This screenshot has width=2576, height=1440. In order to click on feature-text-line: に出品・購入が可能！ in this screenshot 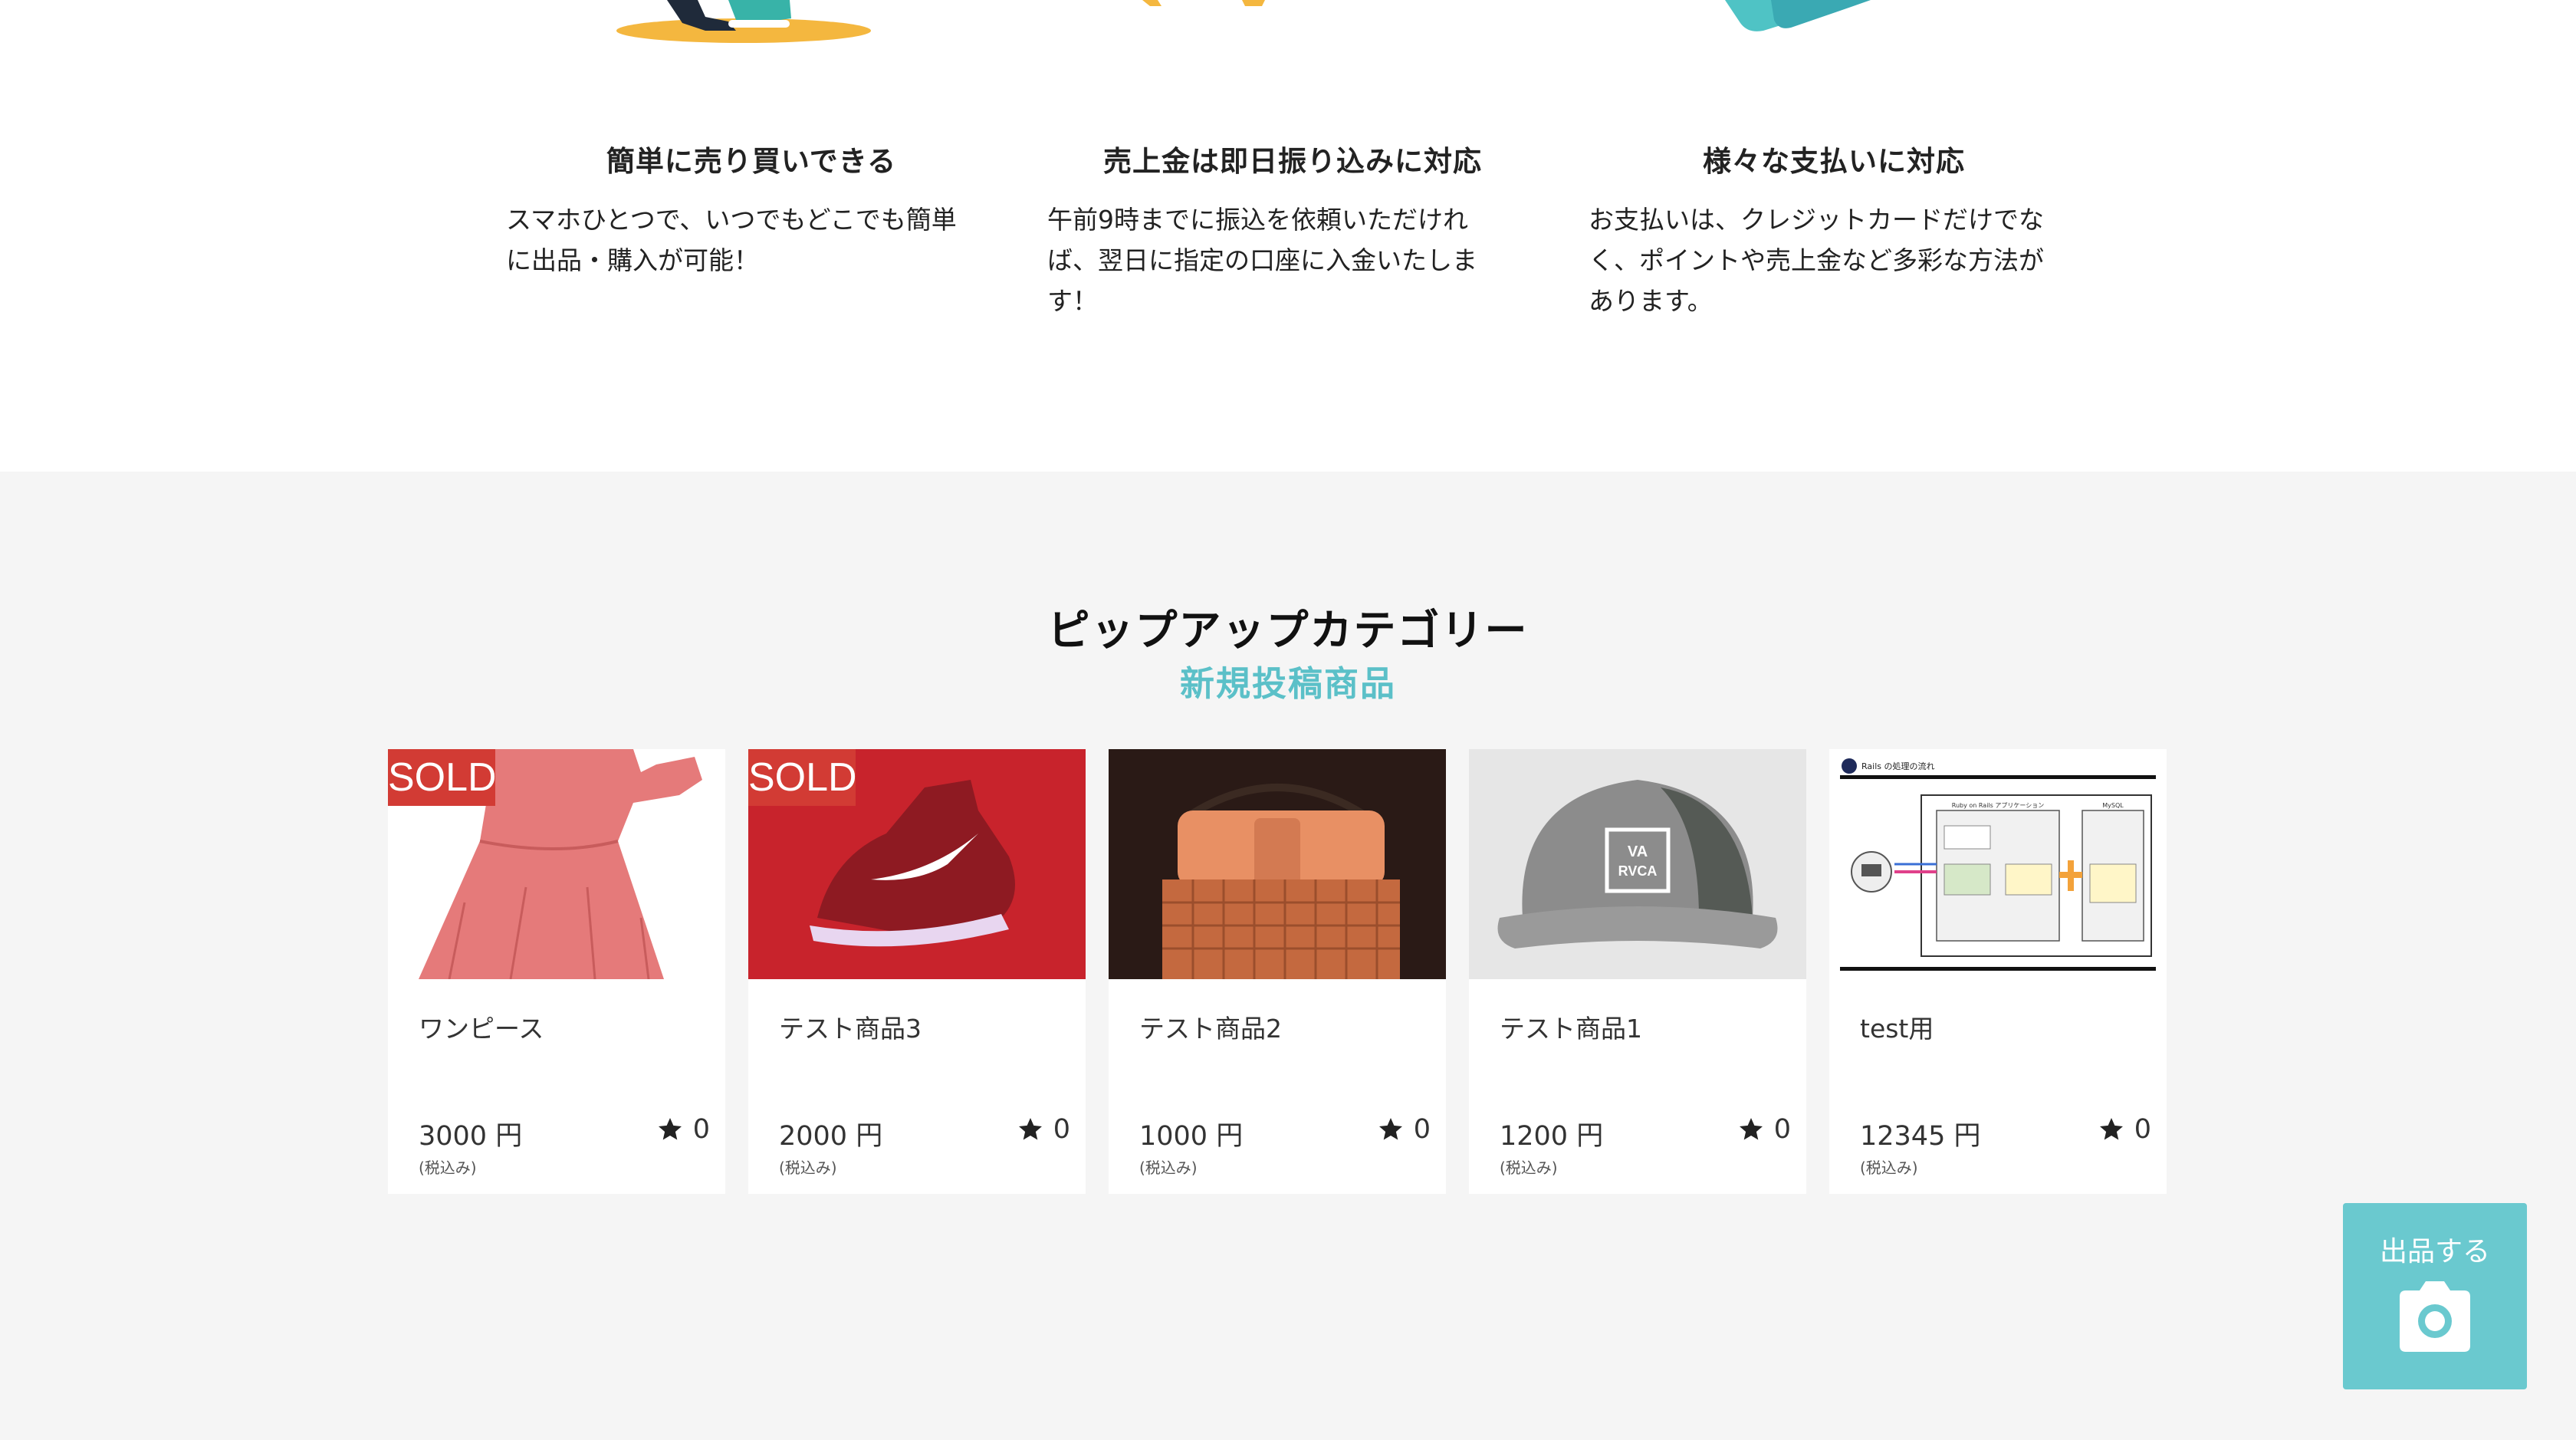, I will do `click(632, 260)`.